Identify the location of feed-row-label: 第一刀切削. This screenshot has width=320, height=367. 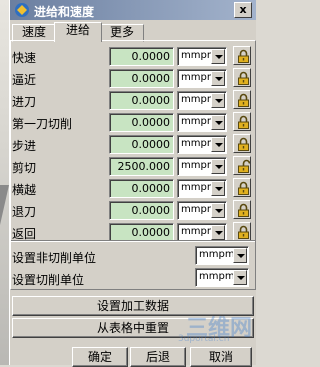
(42, 124).